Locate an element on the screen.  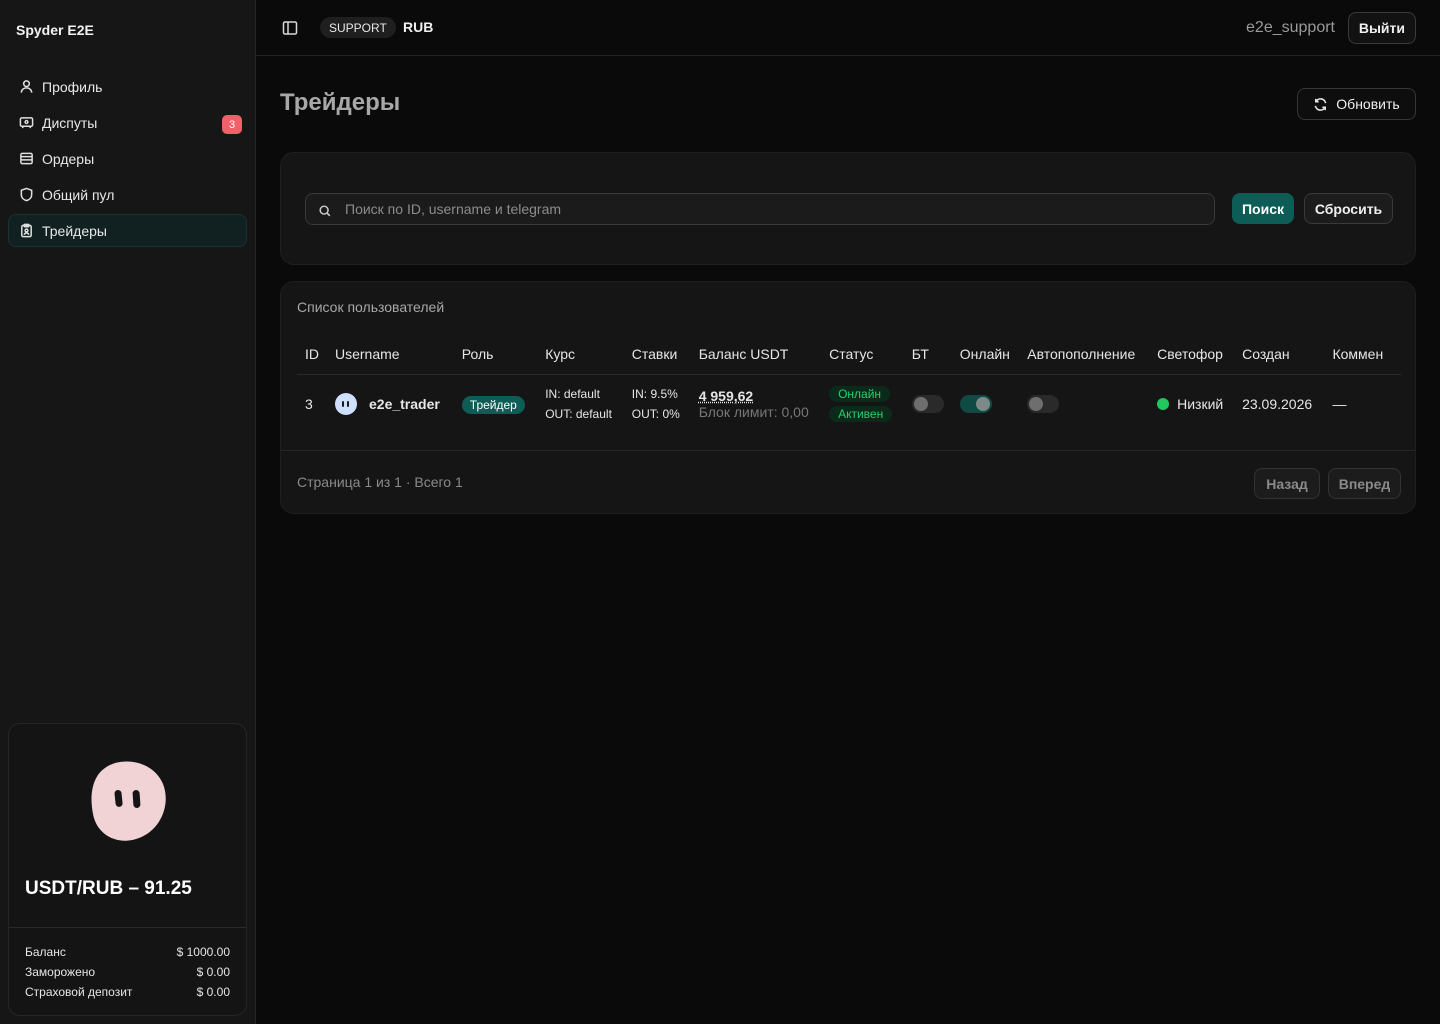
search-card: Поиск Сбросить is located at coordinates (848, 208).